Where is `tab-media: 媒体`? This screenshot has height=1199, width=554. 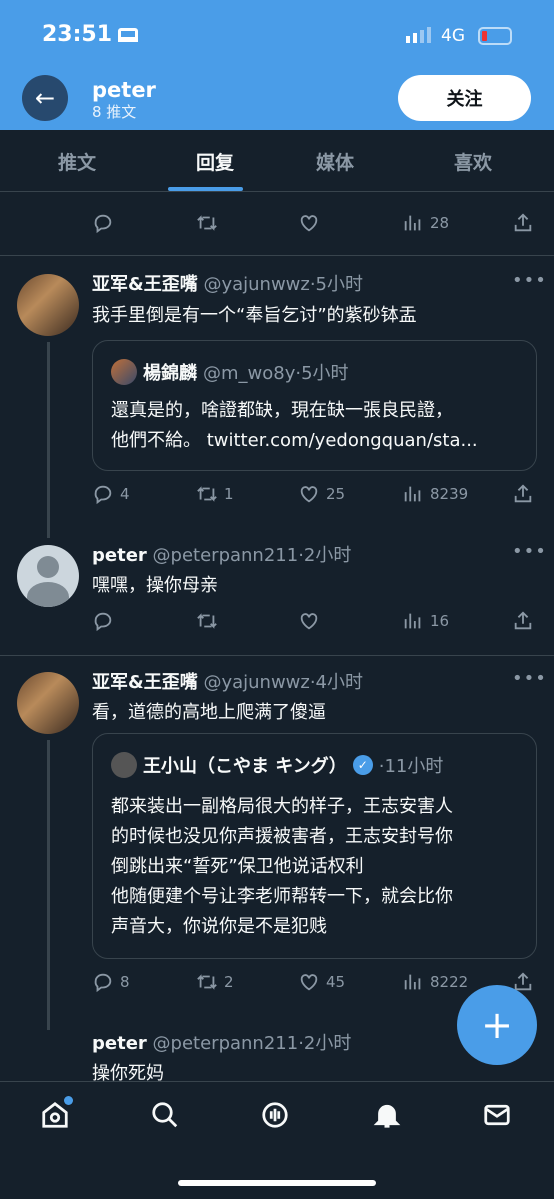 tab-media: 媒体 is located at coordinates (335, 161).